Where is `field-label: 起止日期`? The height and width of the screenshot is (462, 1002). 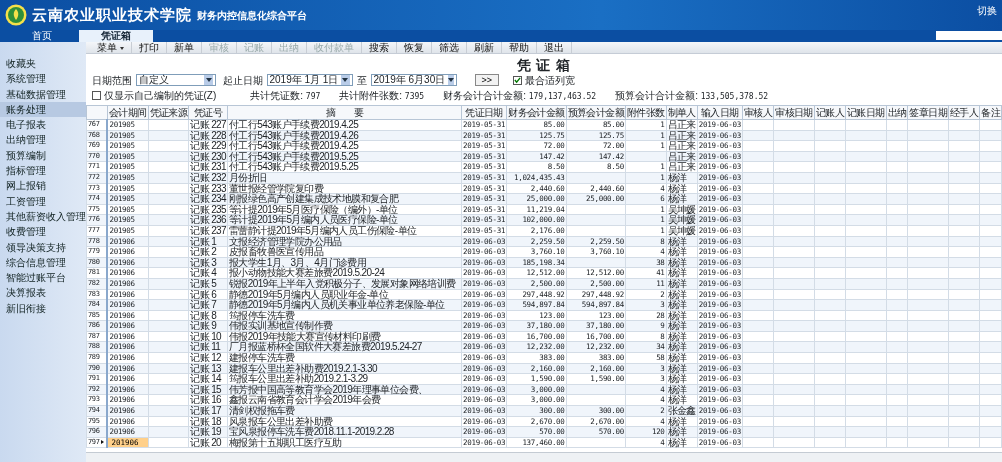 field-label: 起止日期 is located at coordinates (242, 80).